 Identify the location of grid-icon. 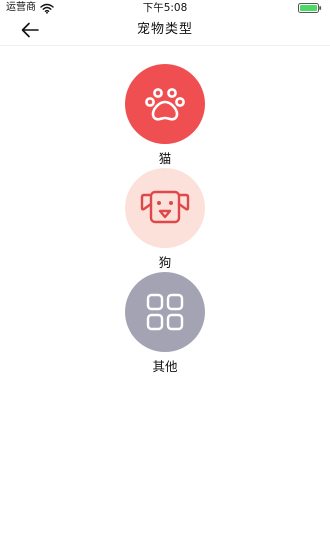
(165, 312).